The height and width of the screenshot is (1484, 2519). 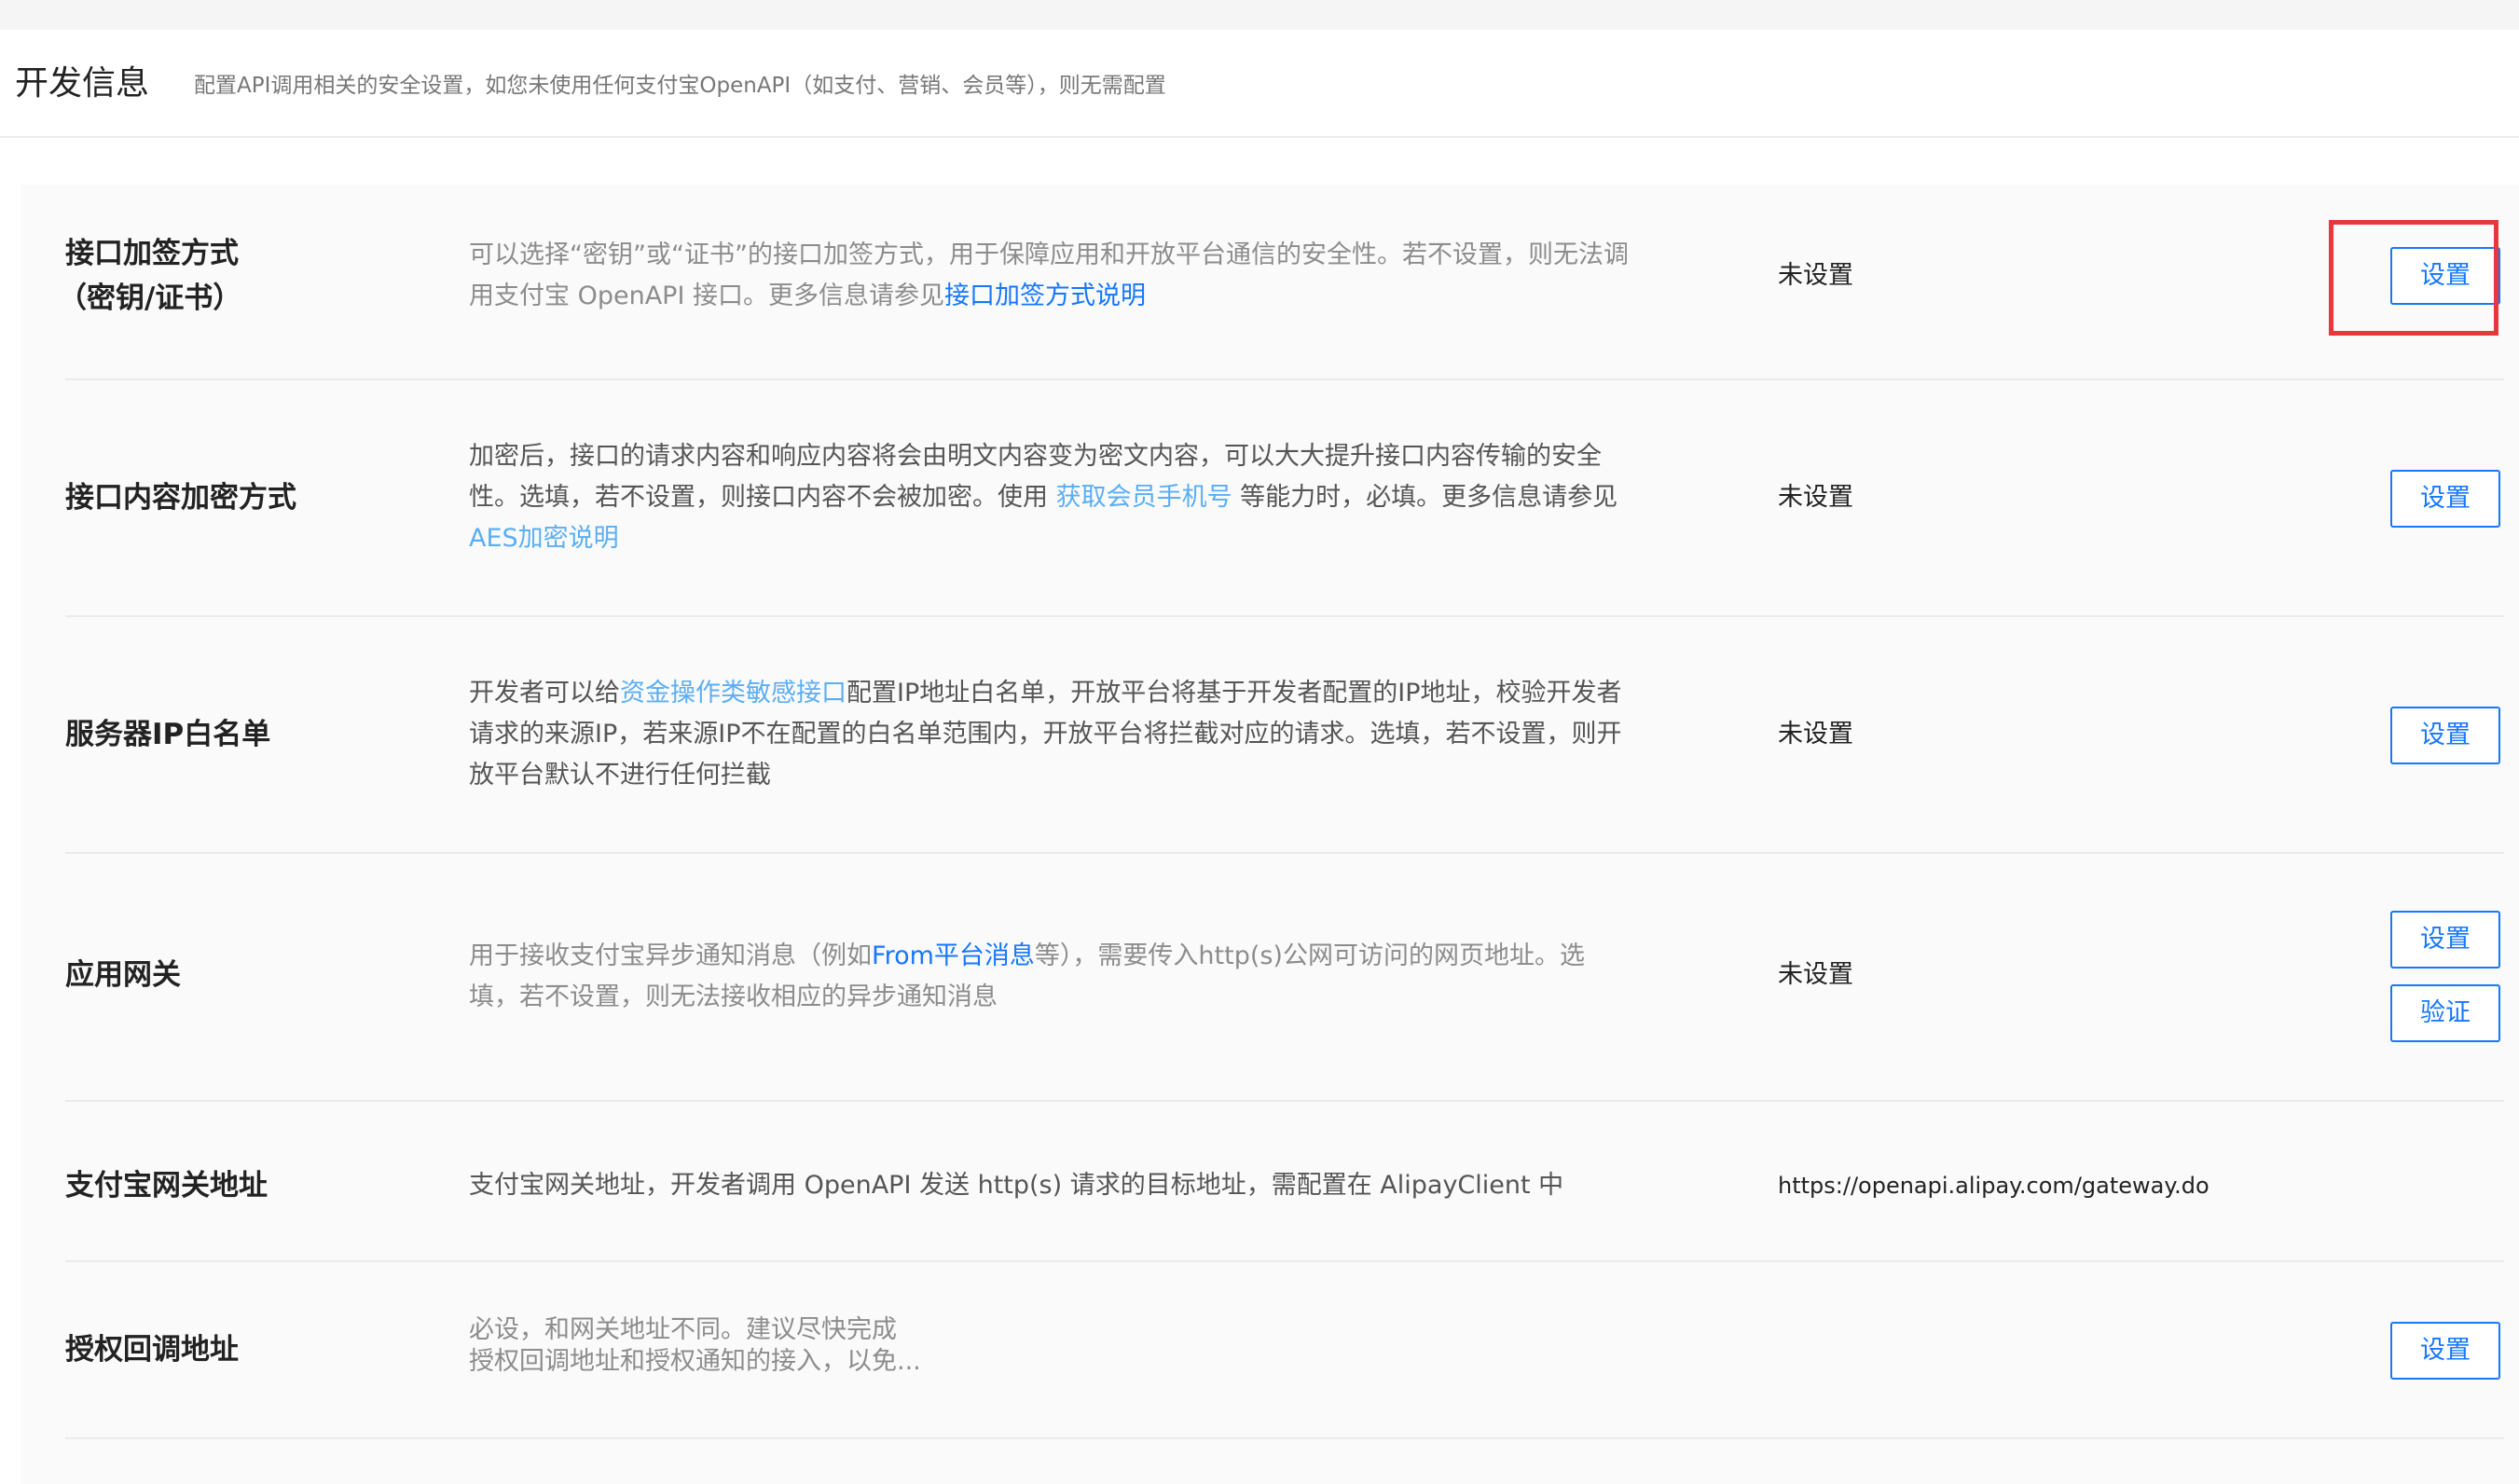 I want to click on desc-line: 用支付宝 OpenAPI 接口。更多信息请参见接口加签方式说明, so click(x=1075, y=296).